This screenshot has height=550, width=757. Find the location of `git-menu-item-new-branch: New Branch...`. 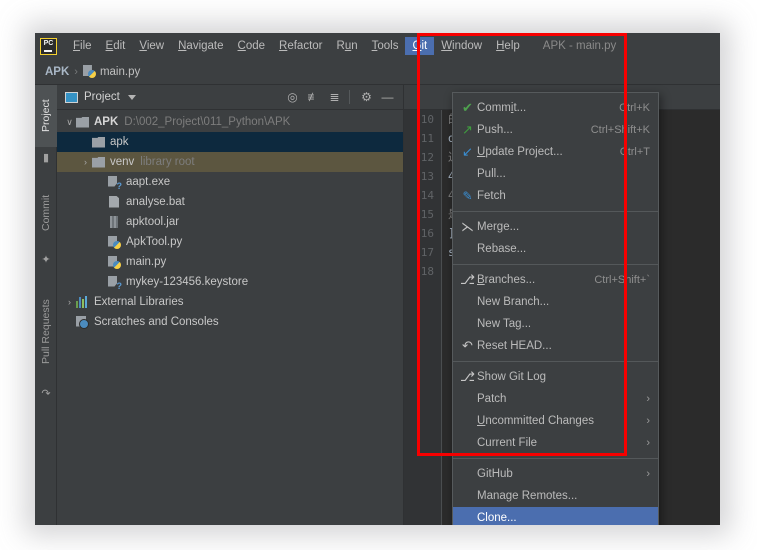

git-menu-item-new-branch: New Branch... is located at coordinates (555, 302).